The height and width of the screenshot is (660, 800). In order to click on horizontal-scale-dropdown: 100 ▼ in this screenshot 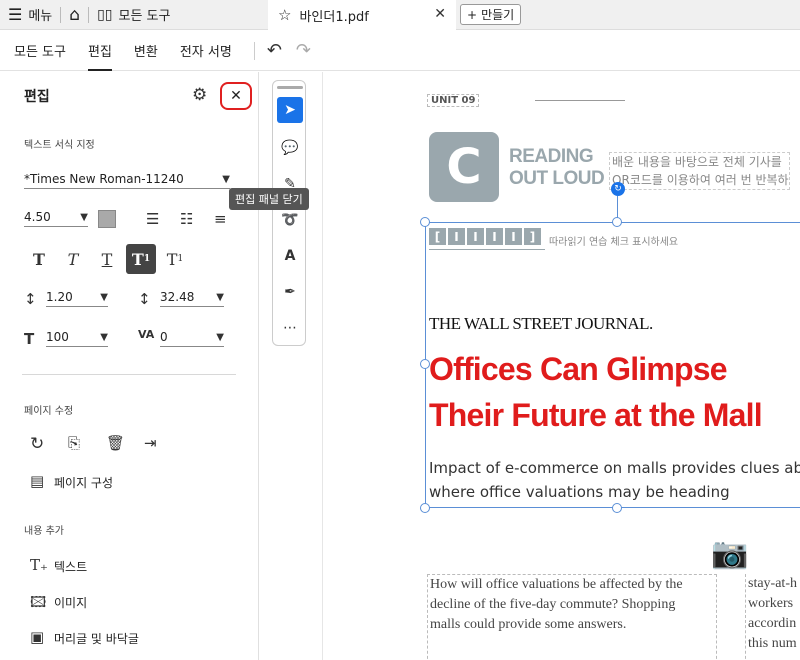, I will do `click(77, 338)`.